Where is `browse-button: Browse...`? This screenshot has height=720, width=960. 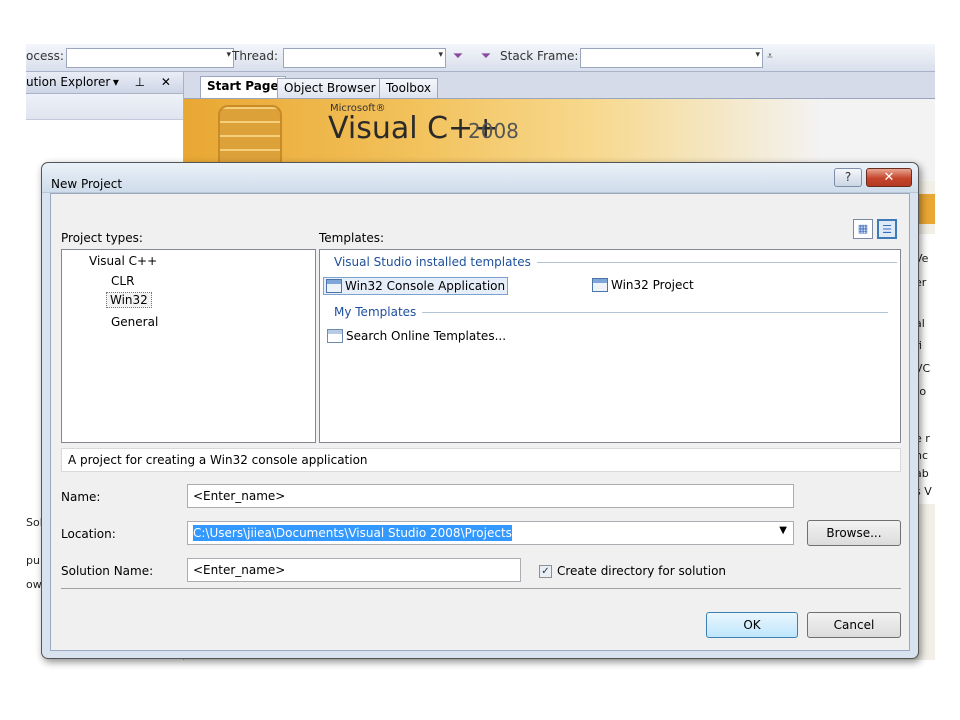 browse-button: Browse... is located at coordinates (854, 533).